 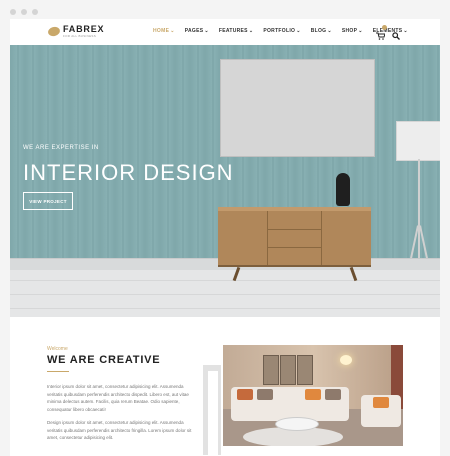 I want to click on view-project-button: VIEW PROJECT, so click(x=48, y=201).